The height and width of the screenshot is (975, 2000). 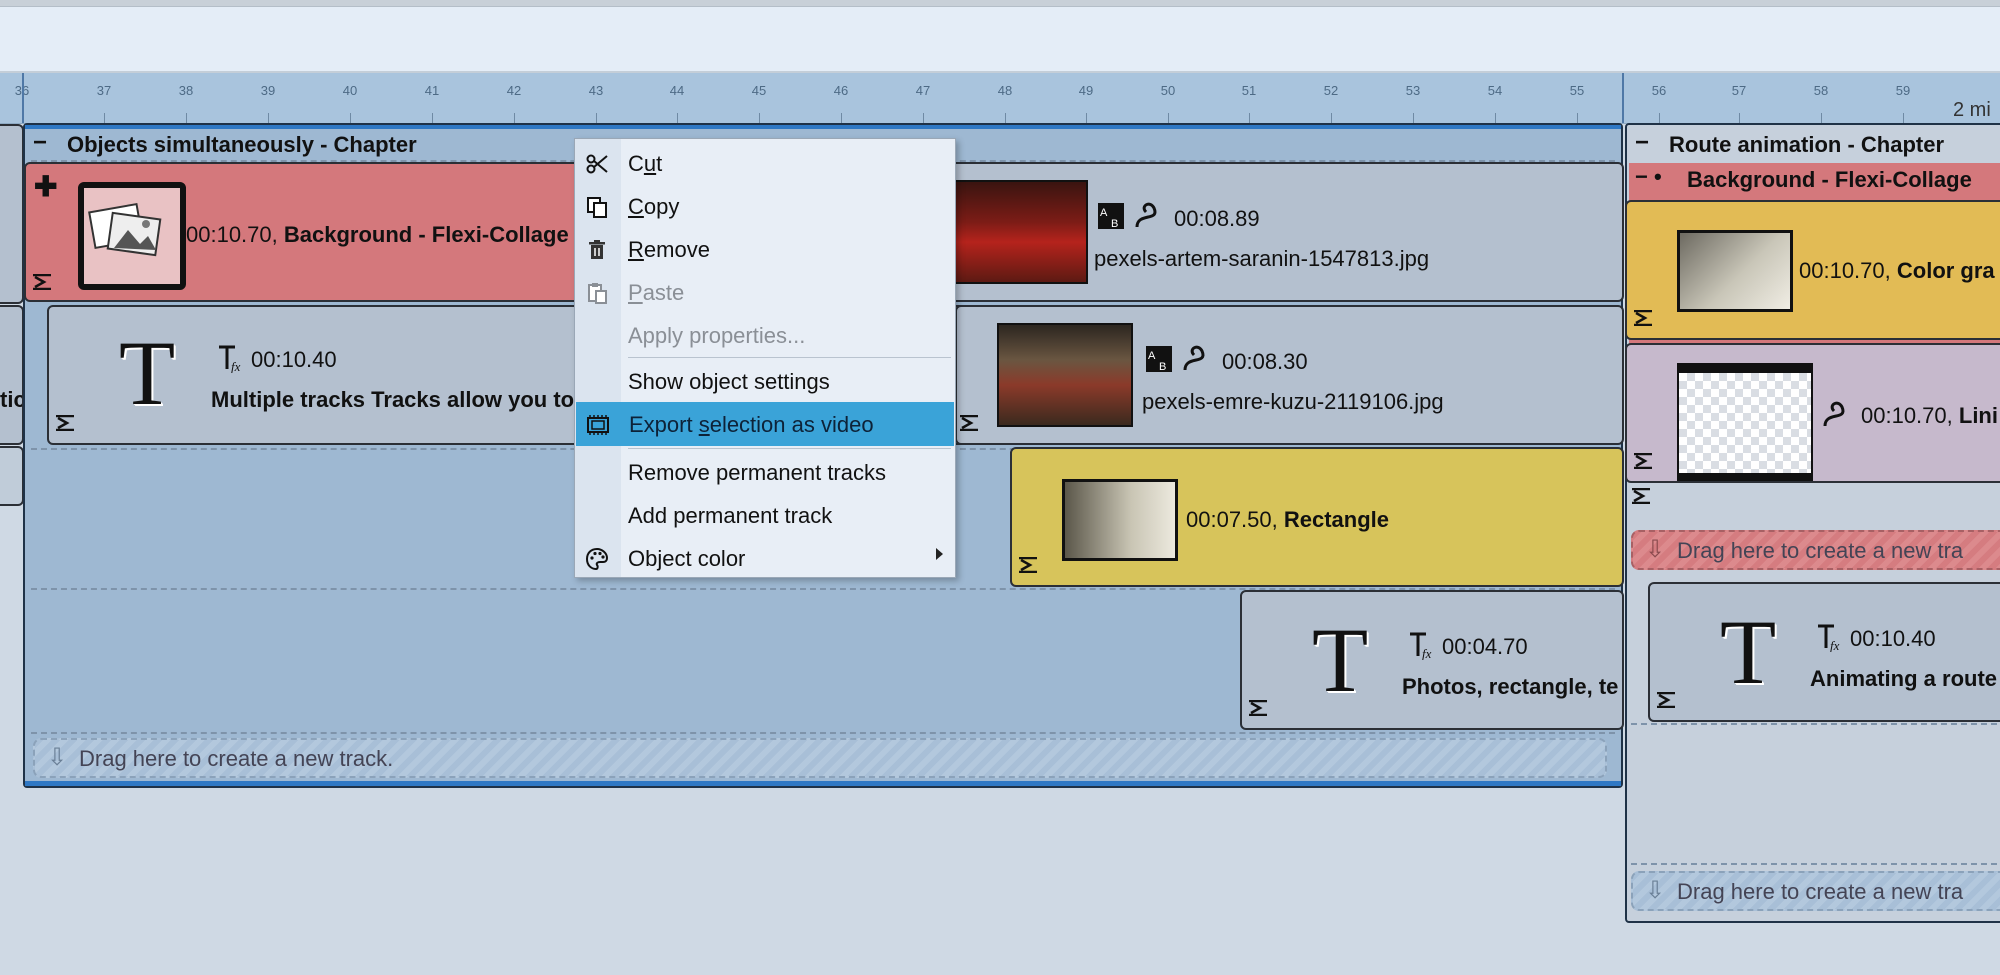 I want to click on drag-new-track-zone: ⇩ Drag here to create a new track., so click(x=820, y=758).